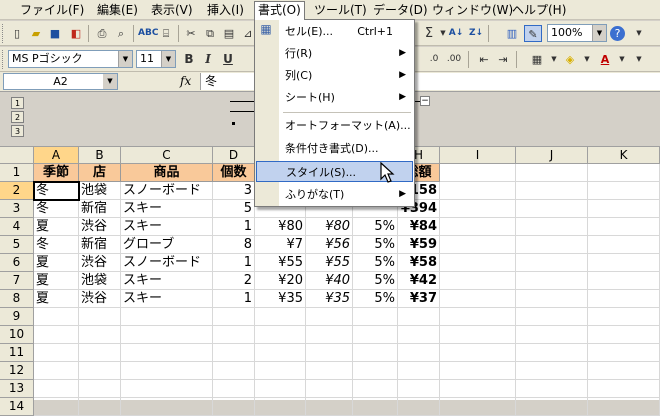  I want to click on table-cell: ¥59, so click(419, 245).